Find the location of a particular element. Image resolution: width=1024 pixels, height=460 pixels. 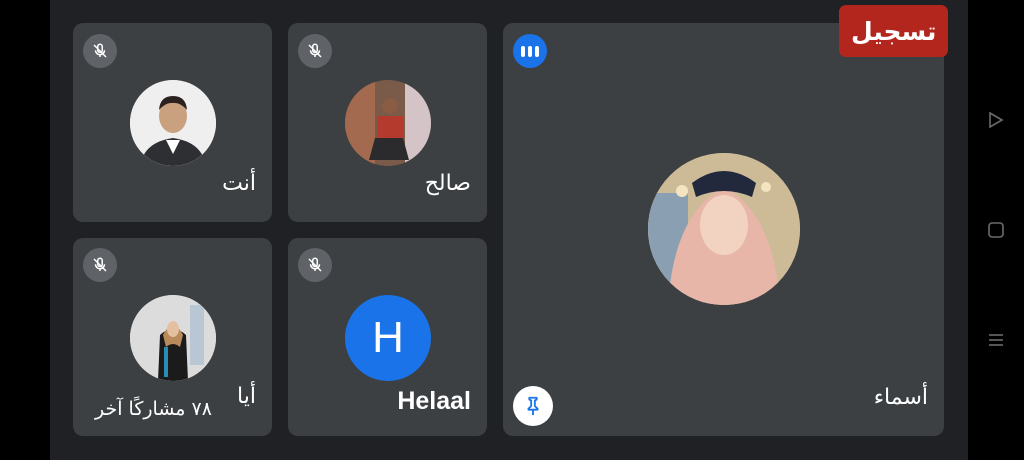

speaking-indicator-icon is located at coordinates (530, 51).